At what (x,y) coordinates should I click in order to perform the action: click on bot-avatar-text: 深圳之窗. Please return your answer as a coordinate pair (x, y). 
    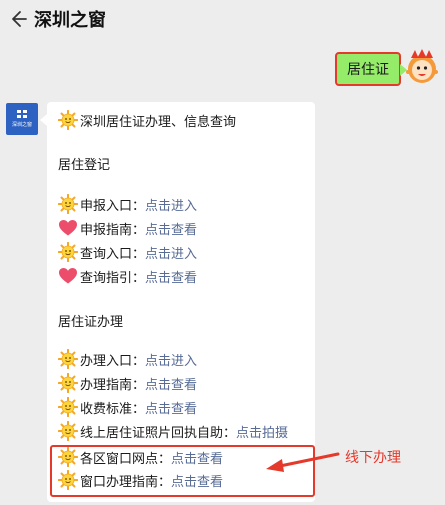
    Looking at the image, I should click on (21, 125).